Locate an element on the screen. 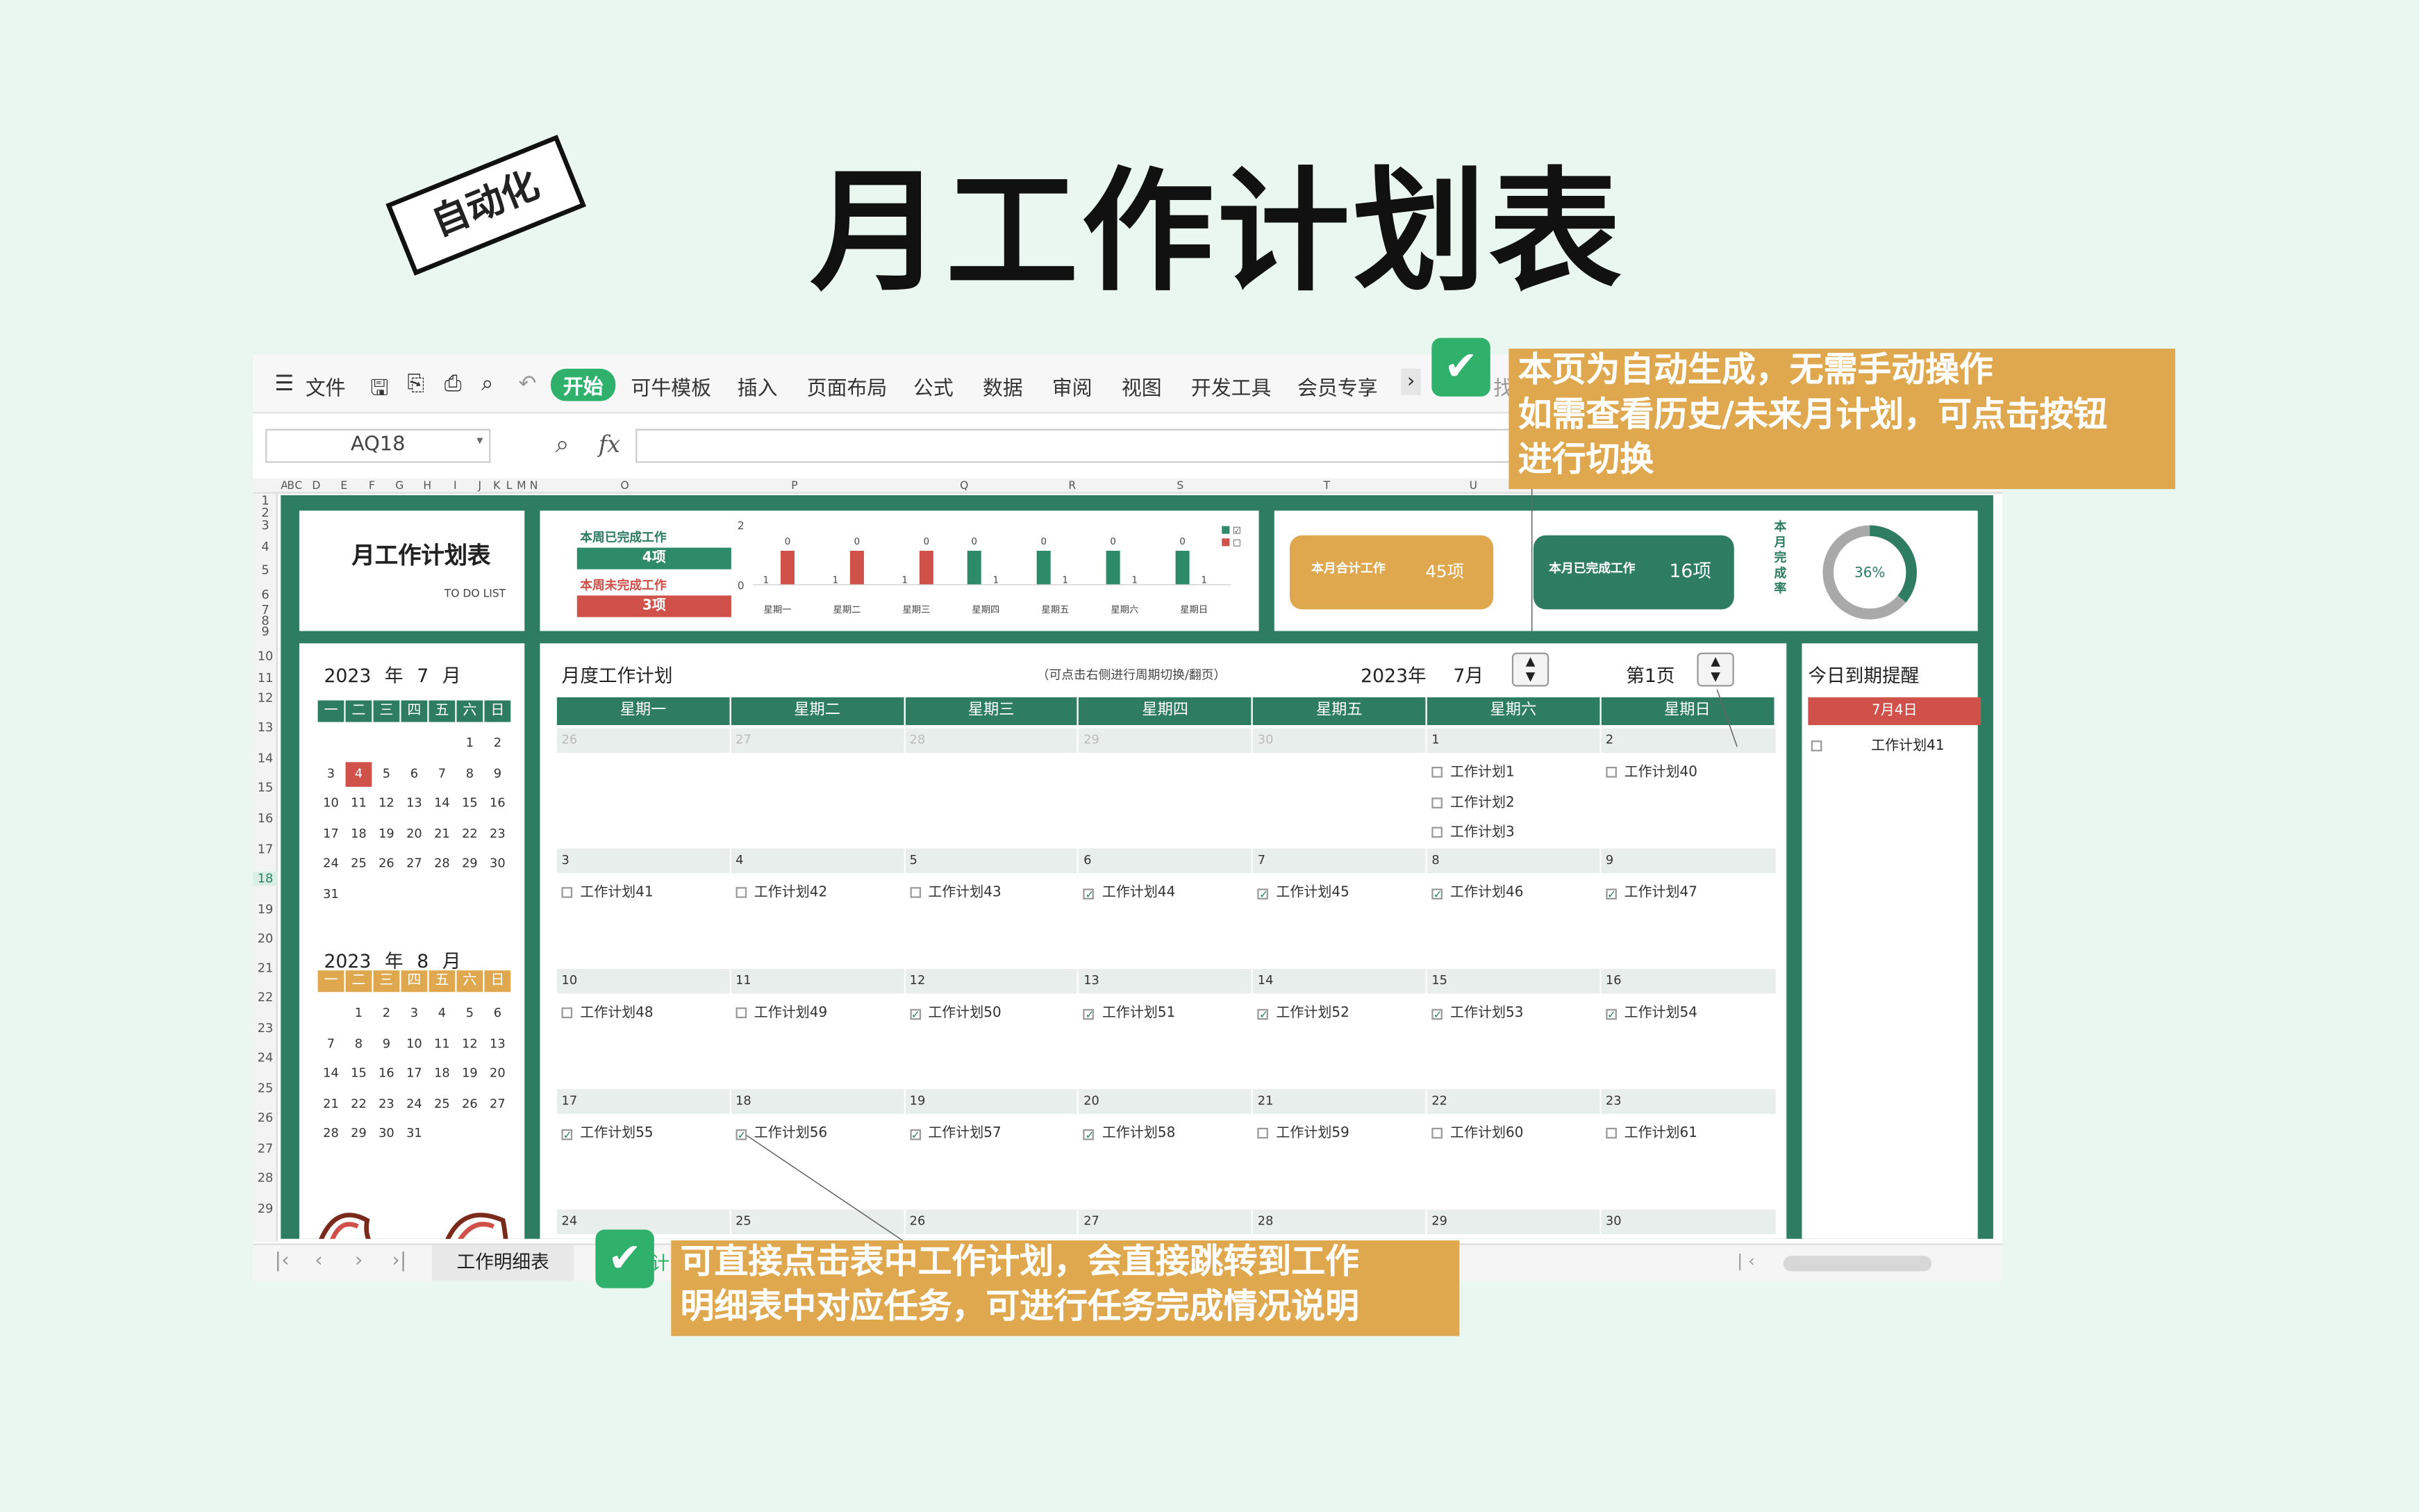  july-day: 17 is located at coordinates (331, 835).